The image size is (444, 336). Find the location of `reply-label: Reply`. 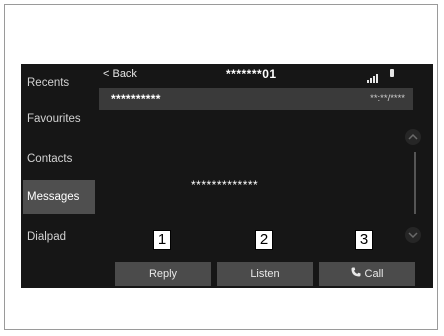

reply-label: Reply is located at coordinates (163, 274).